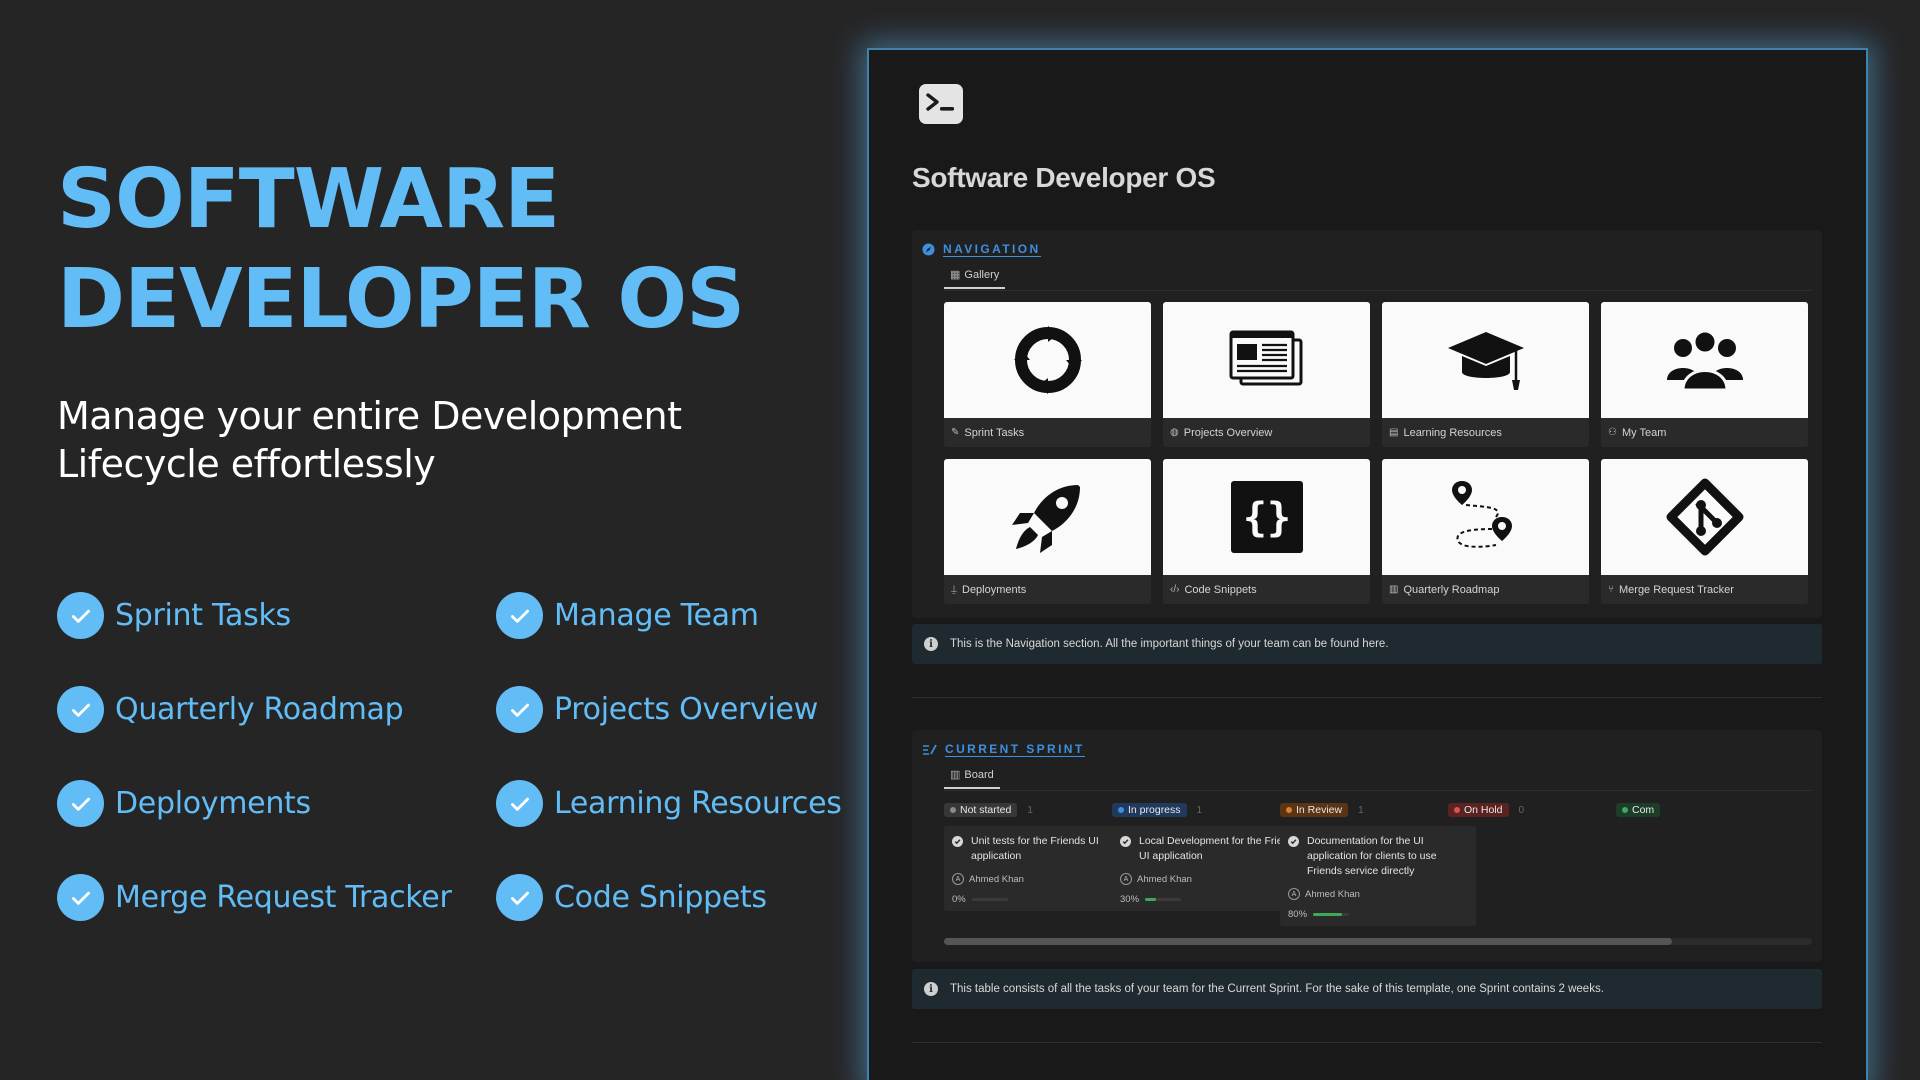  Describe the element at coordinates (954, 589) in the screenshot. I see `pin-icon: ⍊` at that location.